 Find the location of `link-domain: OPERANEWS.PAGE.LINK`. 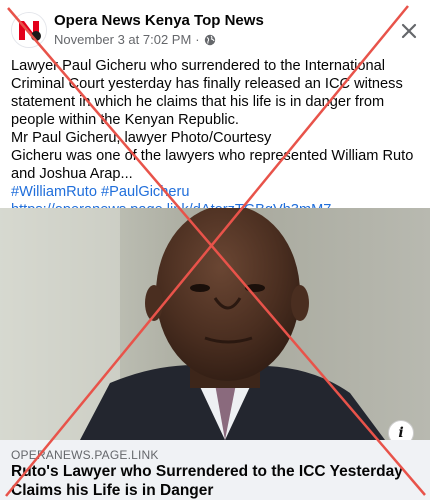

link-domain: OPERANEWS.PAGE.LINK is located at coordinates (85, 455).